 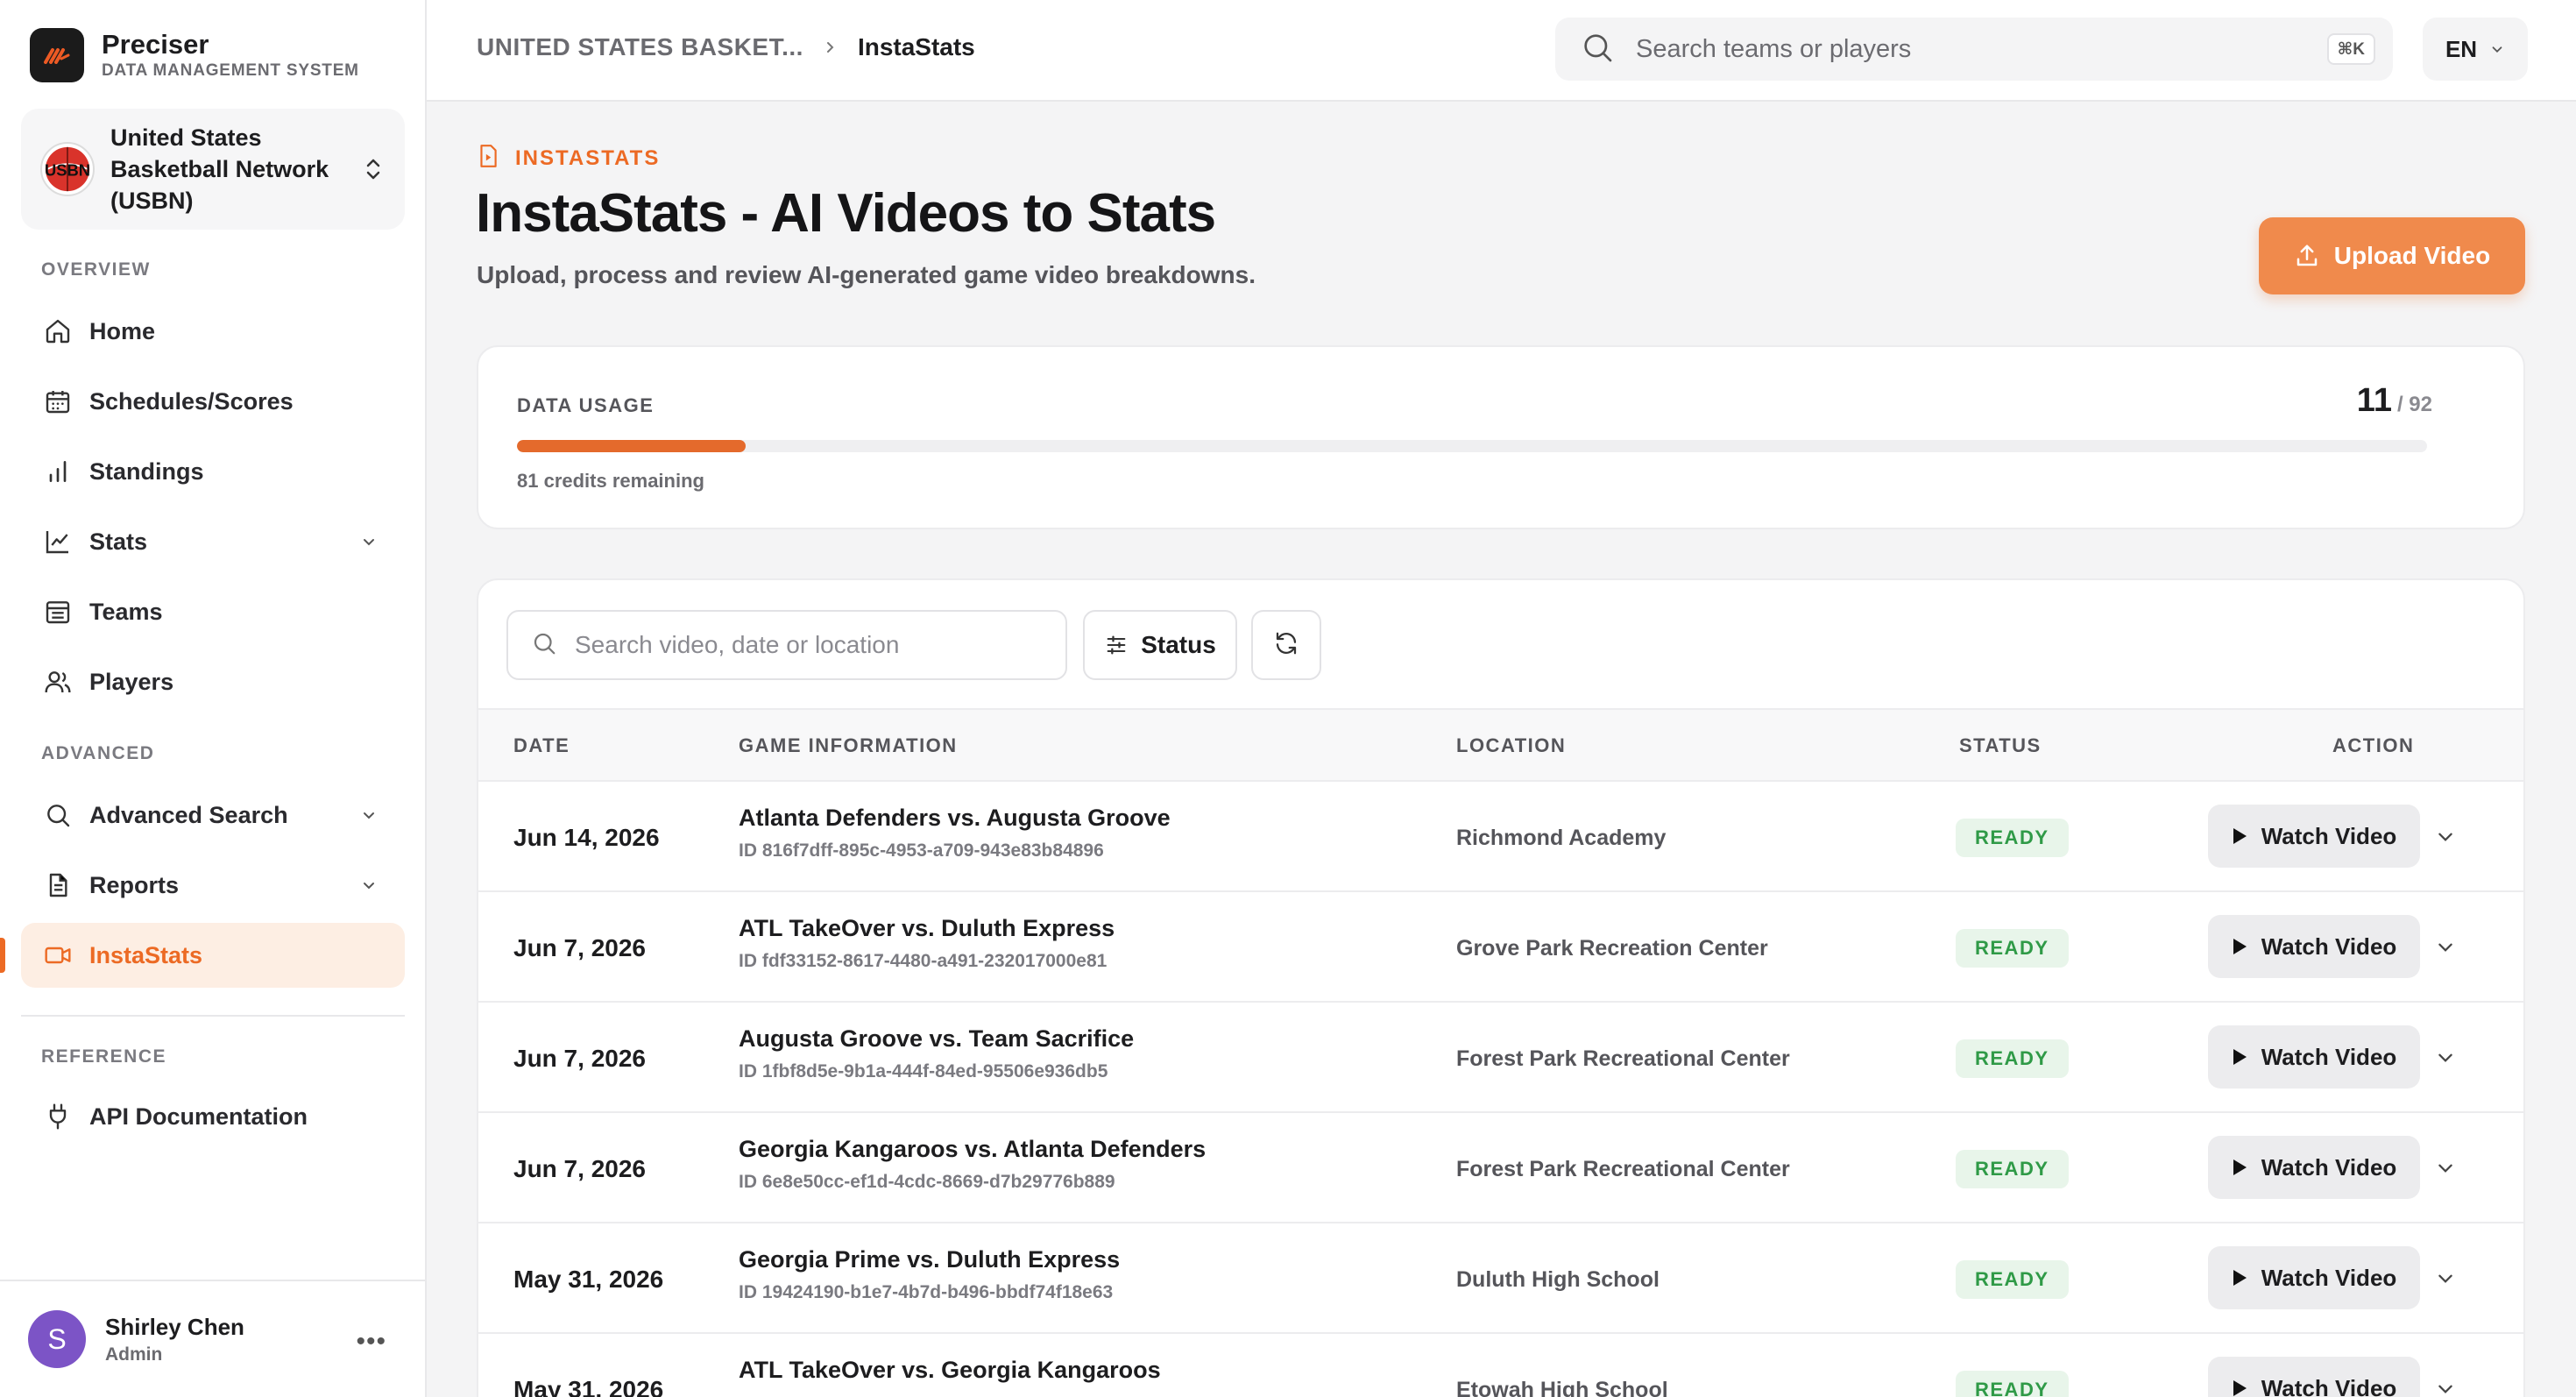 I want to click on sidebar-item-label: Standings, so click(x=146, y=471).